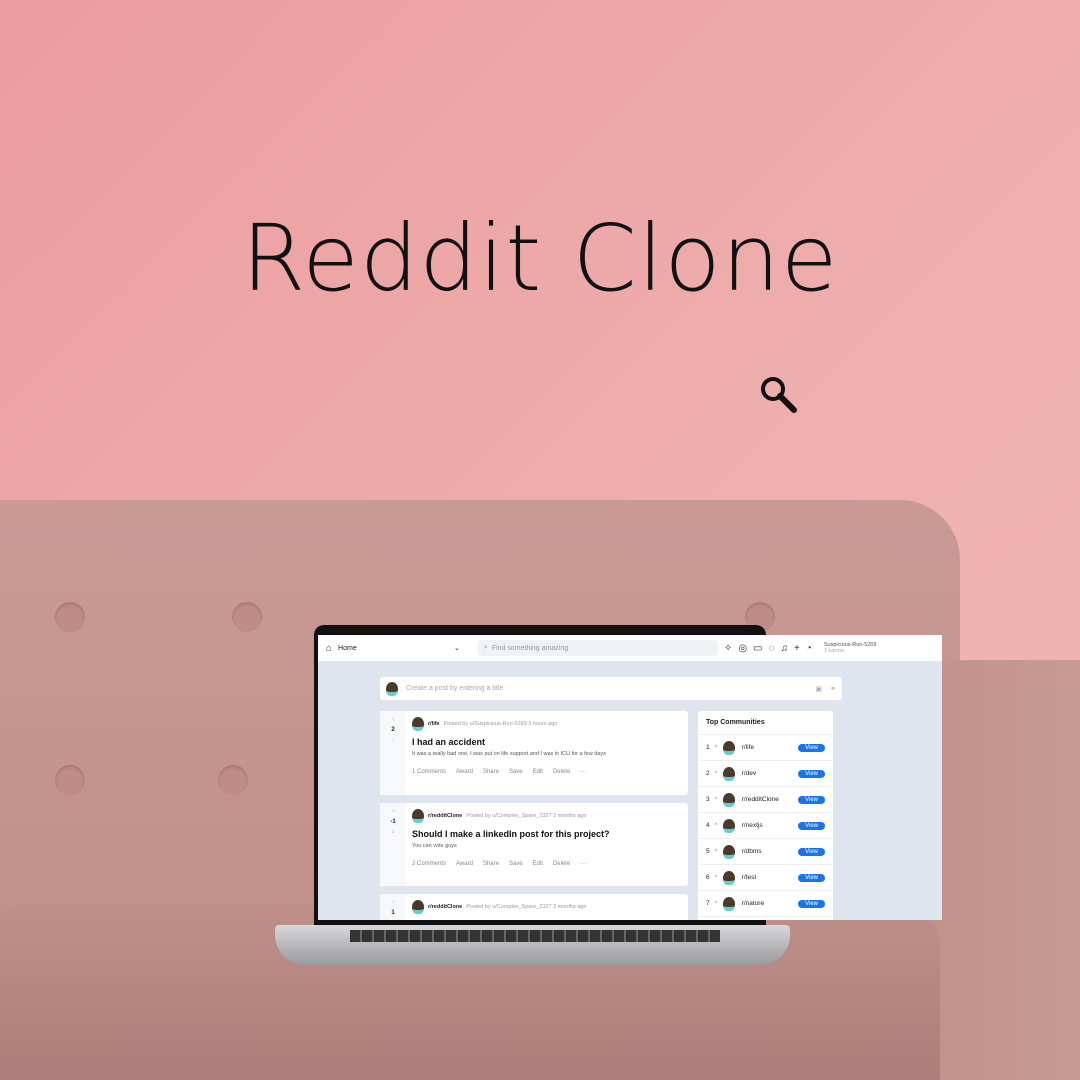 The width and height of the screenshot is (1080, 1080). I want to click on vote-count: 1, so click(393, 913).